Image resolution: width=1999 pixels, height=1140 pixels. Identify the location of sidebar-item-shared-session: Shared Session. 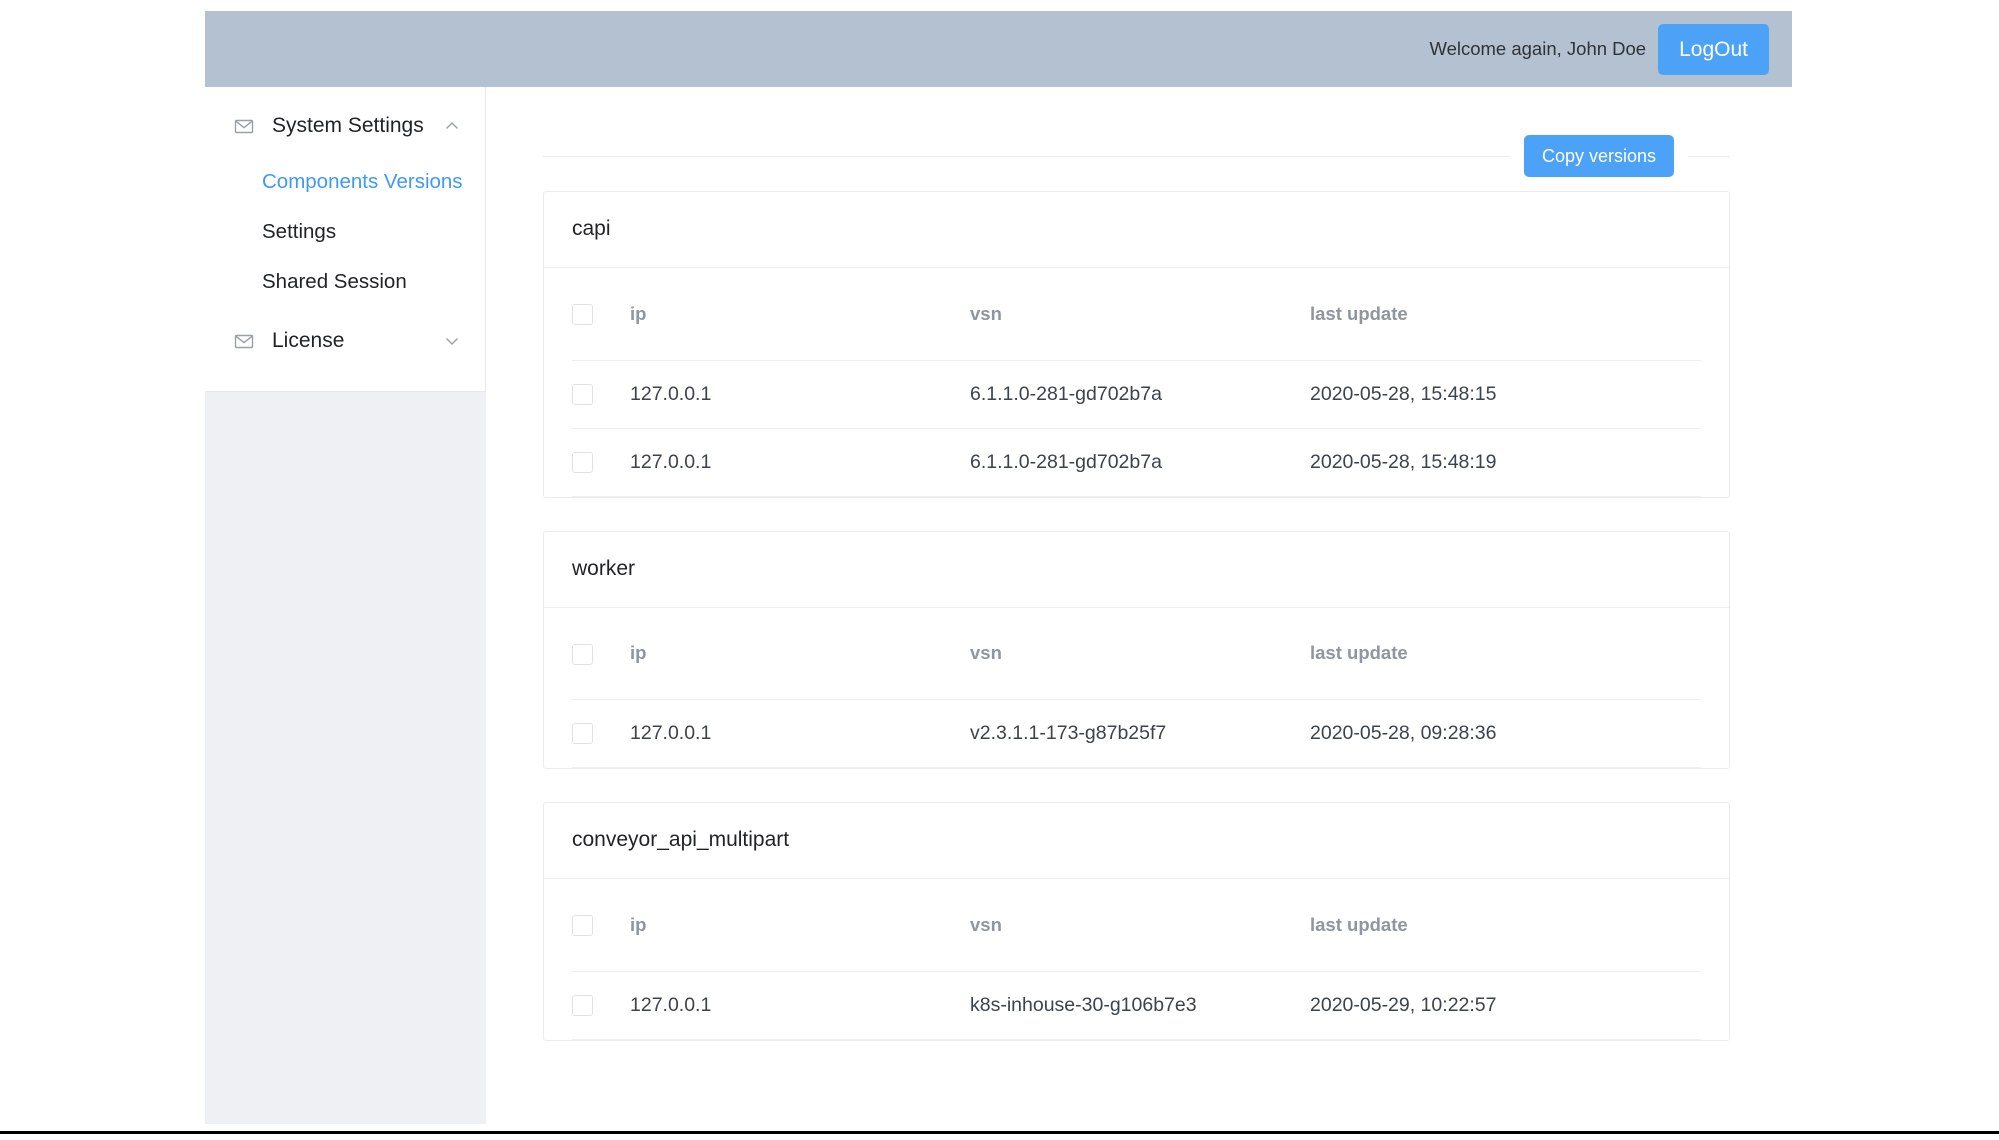
(345, 282).